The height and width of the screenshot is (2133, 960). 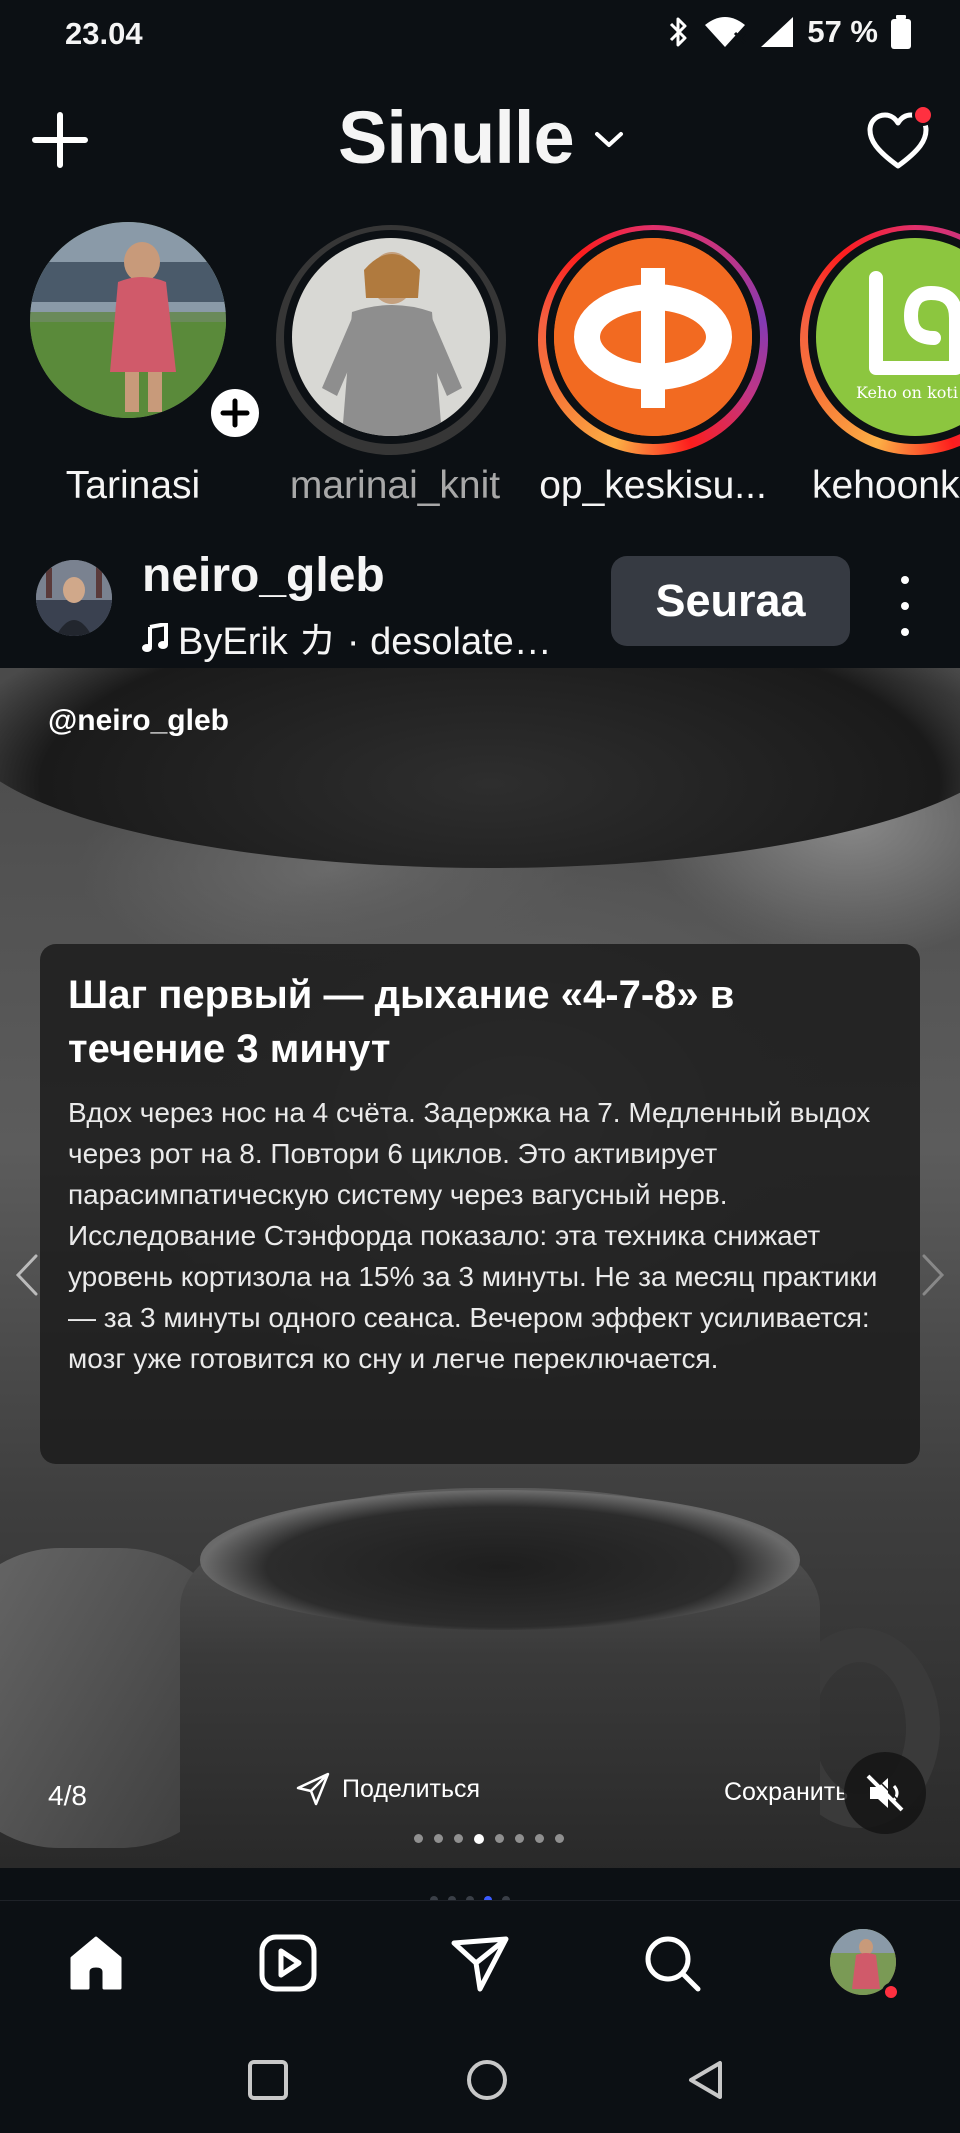 I want to click on battery-percent: 57 %, so click(x=842, y=31).